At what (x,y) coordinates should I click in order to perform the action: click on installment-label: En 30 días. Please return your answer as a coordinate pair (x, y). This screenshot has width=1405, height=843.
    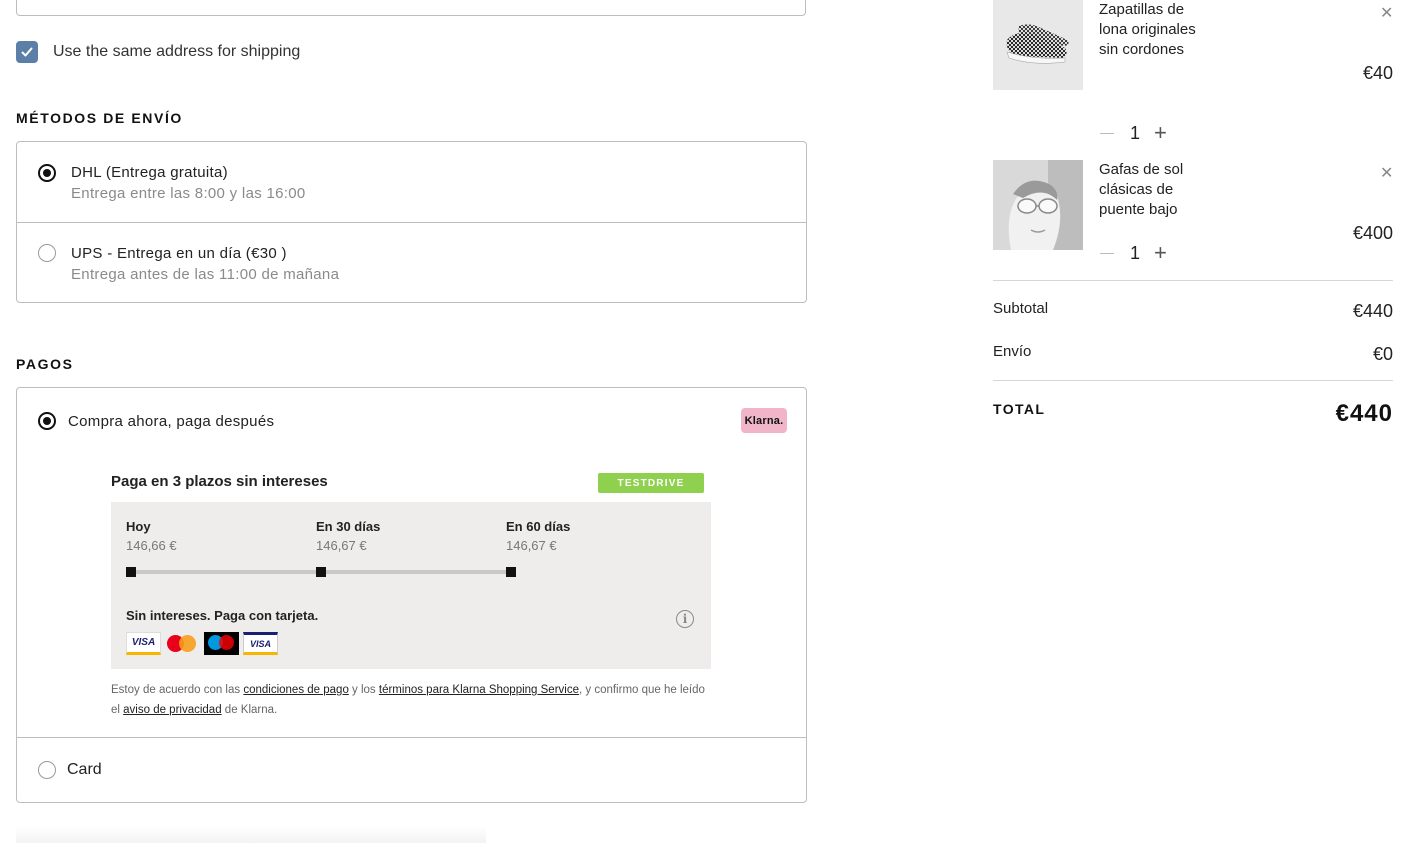
    Looking at the image, I should click on (348, 526).